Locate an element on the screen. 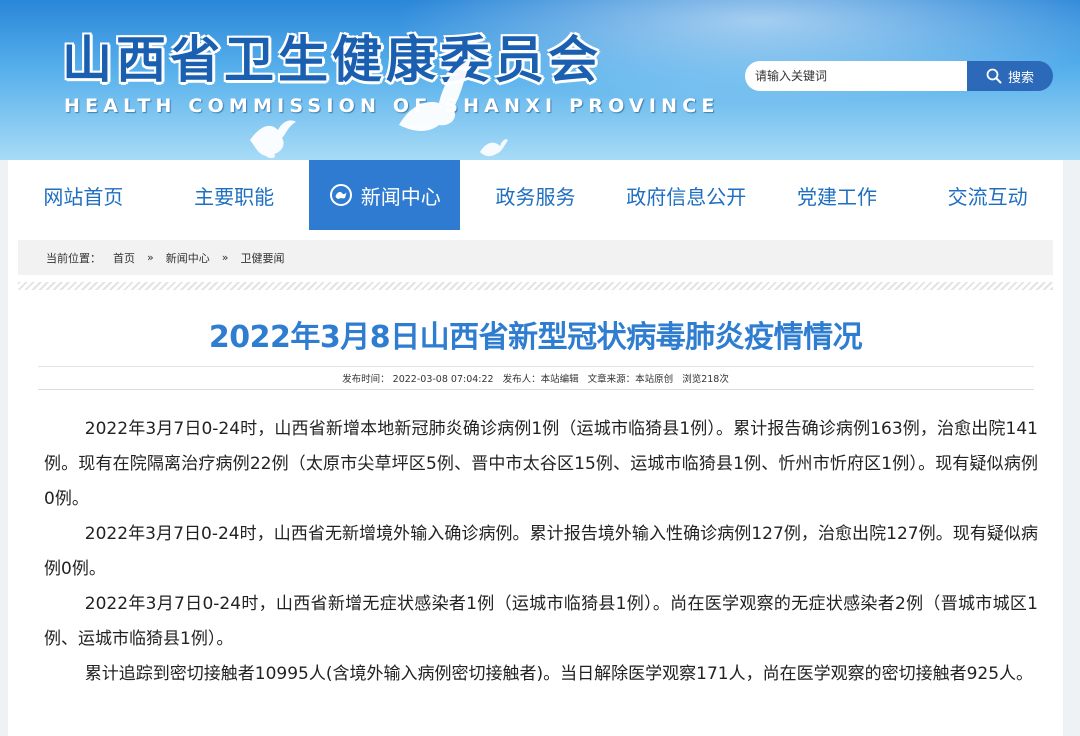 This screenshot has width=1080, height=736. search-input is located at coordinates (856, 76).